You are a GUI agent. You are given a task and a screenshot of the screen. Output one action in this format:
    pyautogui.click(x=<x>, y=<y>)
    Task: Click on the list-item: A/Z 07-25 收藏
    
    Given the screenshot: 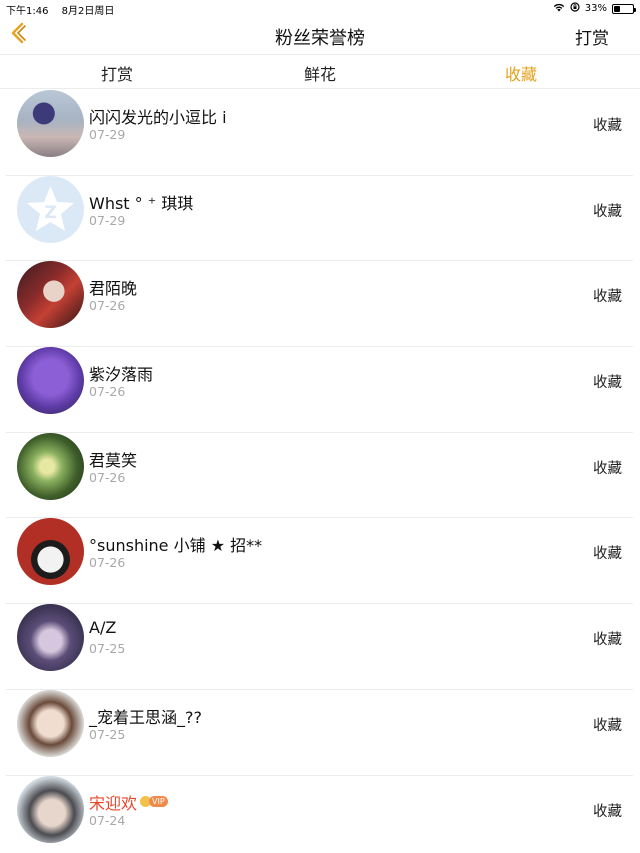 What is the action you would take?
    pyautogui.click(x=319, y=647)
    